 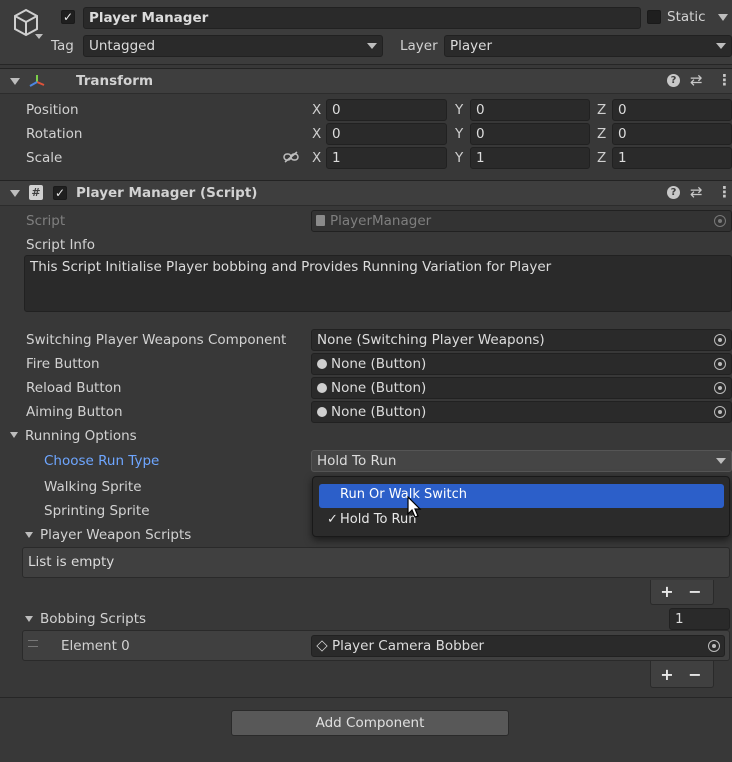 I want to click on rotation-z-axis: Z, so click(x=601, y=134).